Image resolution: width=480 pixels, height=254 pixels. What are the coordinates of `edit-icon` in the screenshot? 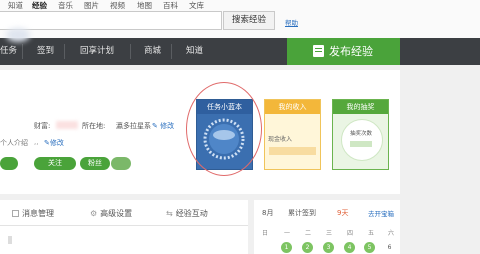 It's located at (318, 51).